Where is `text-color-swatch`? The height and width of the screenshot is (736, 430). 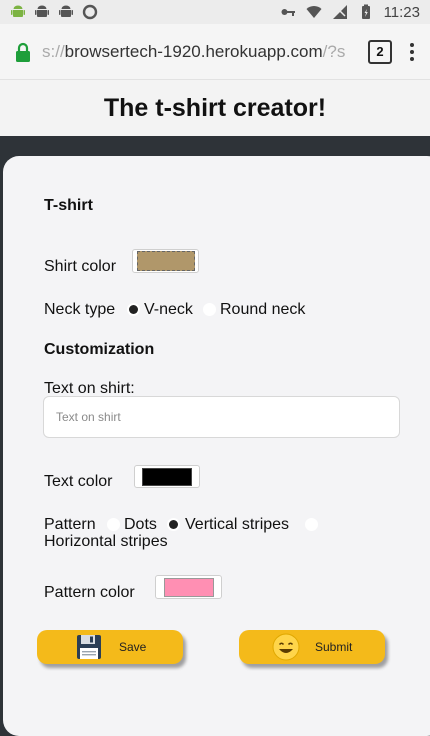
text-color-swatch is located at coordinates (167, 476).